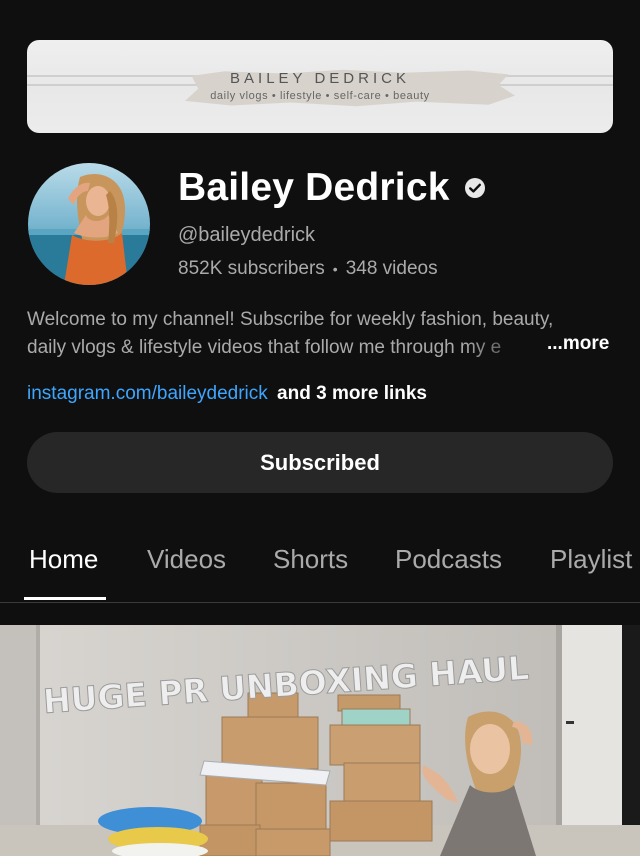 This screenshot has width=640, height=856. Describe the element at coordinates (63, 559) in the screenshot. I see `tab-home: Home` at that location.